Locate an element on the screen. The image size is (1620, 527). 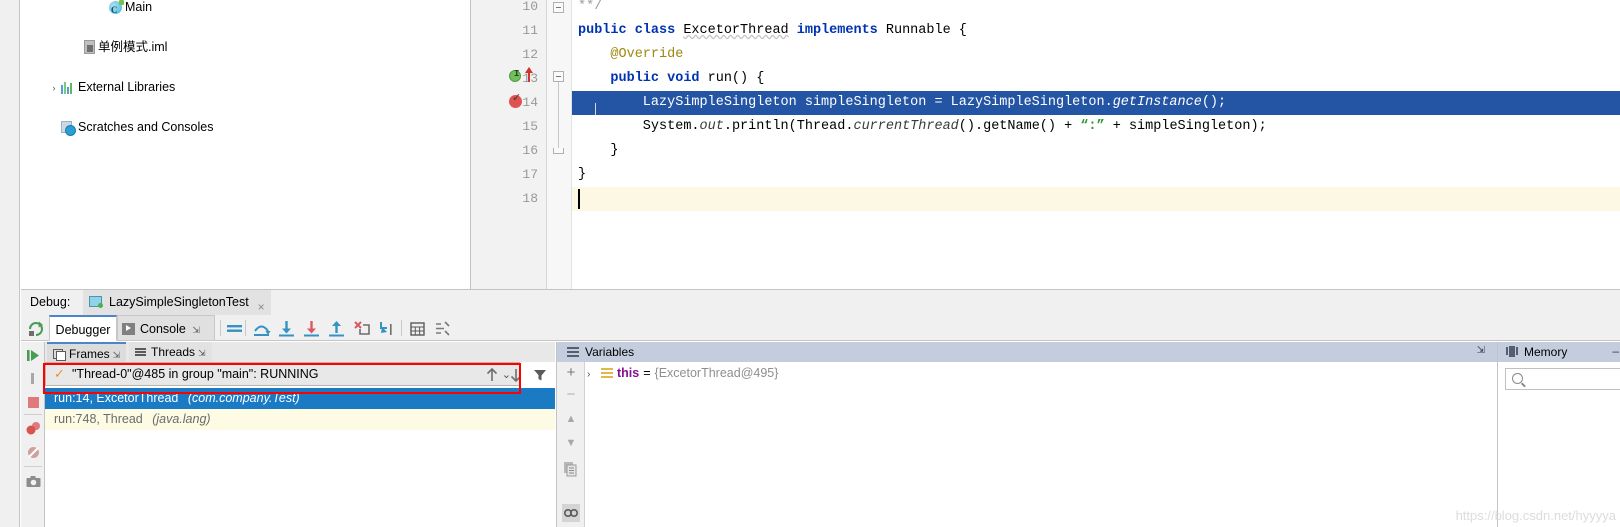
frame-list-item: run:748, Thread (java.lang) is located at coordinates (300, 419).